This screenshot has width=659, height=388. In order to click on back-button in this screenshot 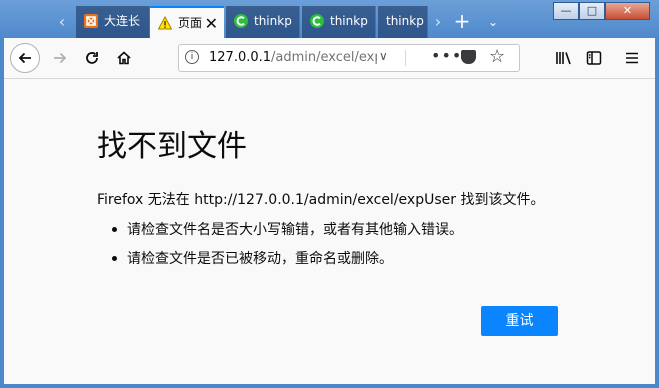, I will do `click(25, 58)`.